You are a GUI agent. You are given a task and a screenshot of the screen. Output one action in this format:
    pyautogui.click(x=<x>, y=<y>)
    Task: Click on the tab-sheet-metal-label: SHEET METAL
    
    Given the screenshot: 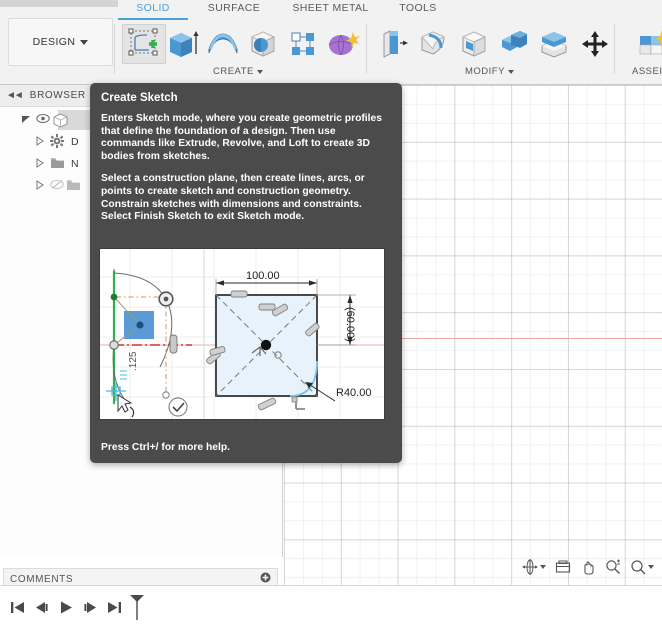 What is the action you would take?
    pyautogui.click(x=330, y=8)
    